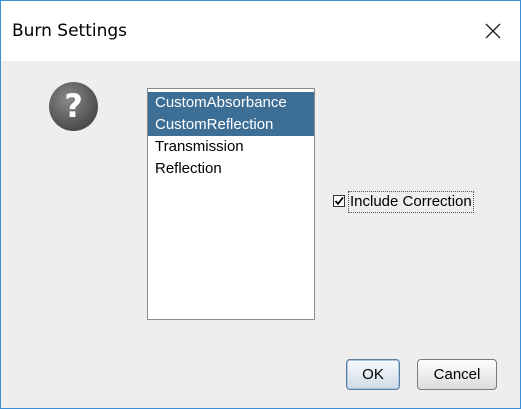 The width and height of the screenshot is (521, 409). Describe the element at coordinates (231, 125) in the screenshot. I see `list-item-custom-reflection: CustomReflection` at that location.